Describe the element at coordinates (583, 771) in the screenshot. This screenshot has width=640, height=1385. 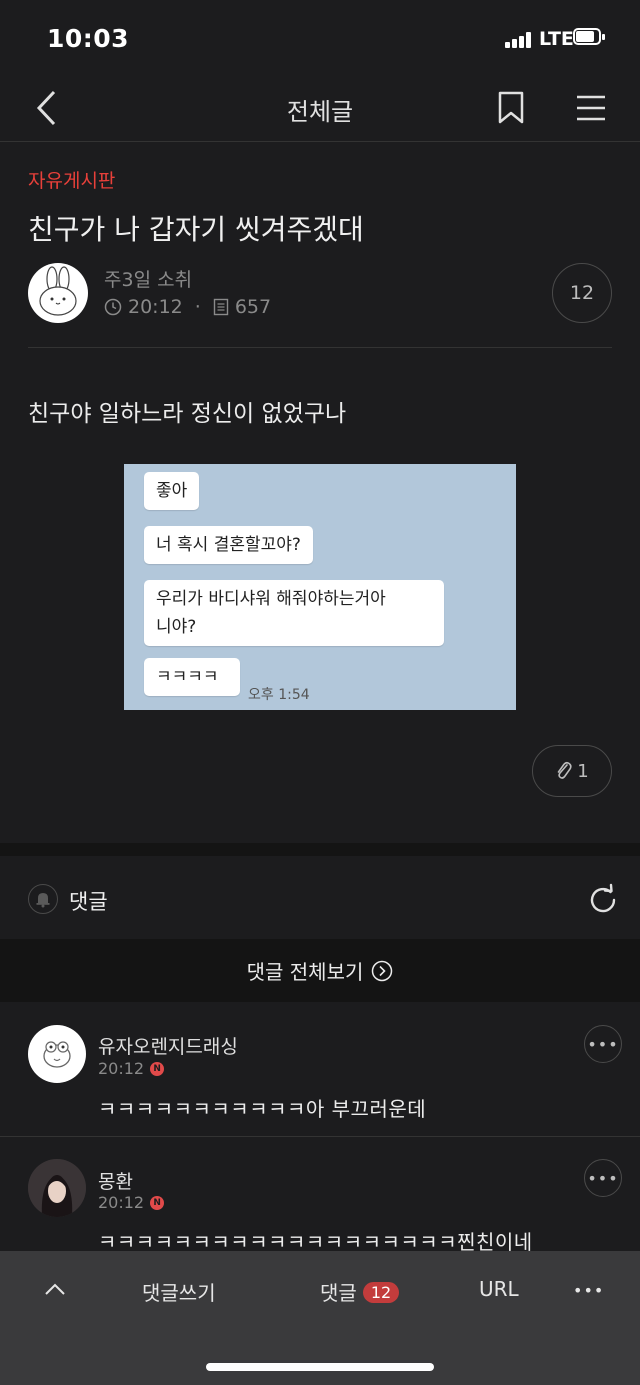
I see `attachment-count: 1` at that location.